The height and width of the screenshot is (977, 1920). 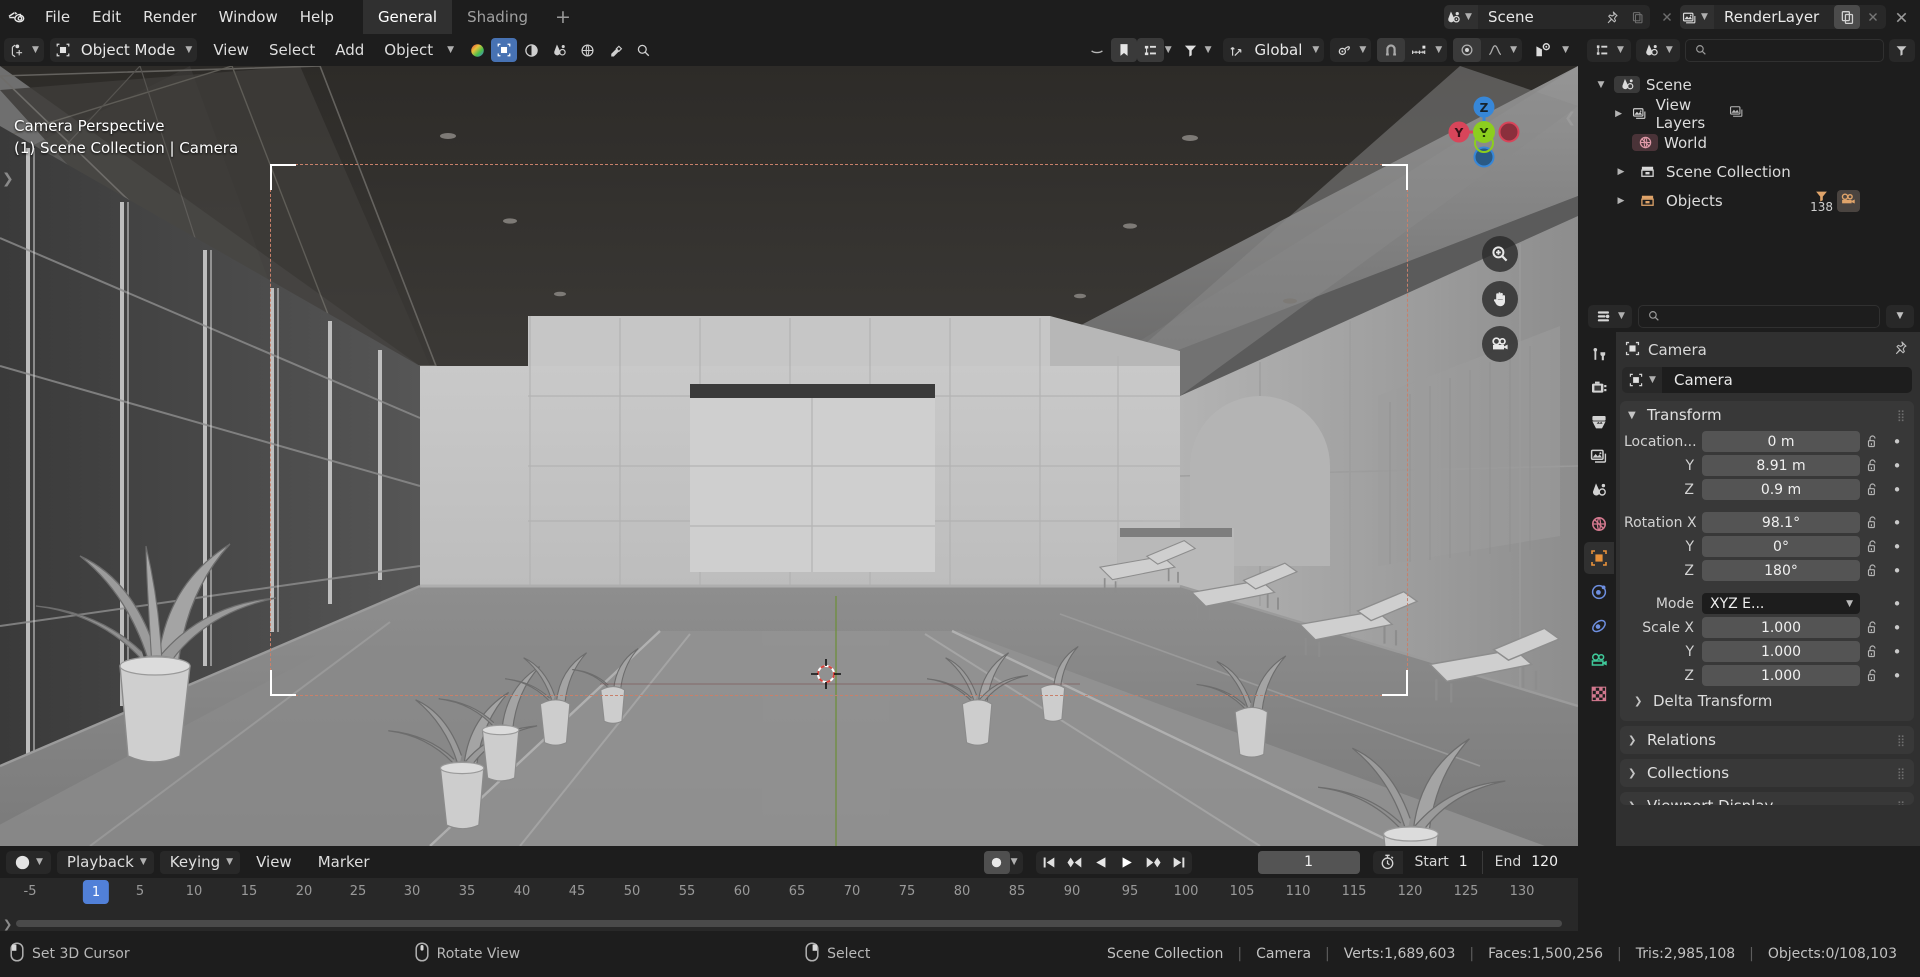 I want to click on camera-icon, so click(x=1500, y=344).